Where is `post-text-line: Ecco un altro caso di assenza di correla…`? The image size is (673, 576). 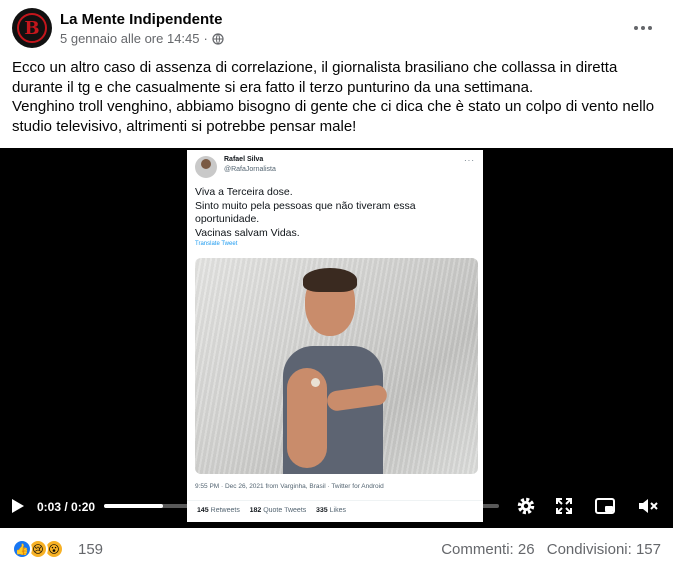
post-text-line: Ecco un altro caso di assenza di correla… is located at coordinates (315, 67).